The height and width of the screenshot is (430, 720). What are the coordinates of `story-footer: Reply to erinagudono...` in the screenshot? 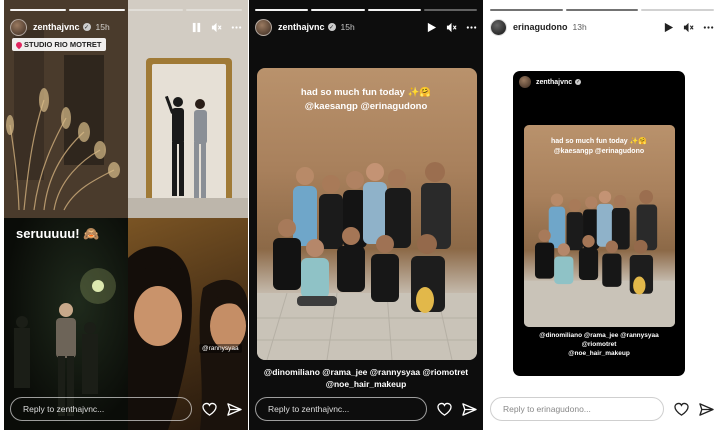 It's located at (602, 409).